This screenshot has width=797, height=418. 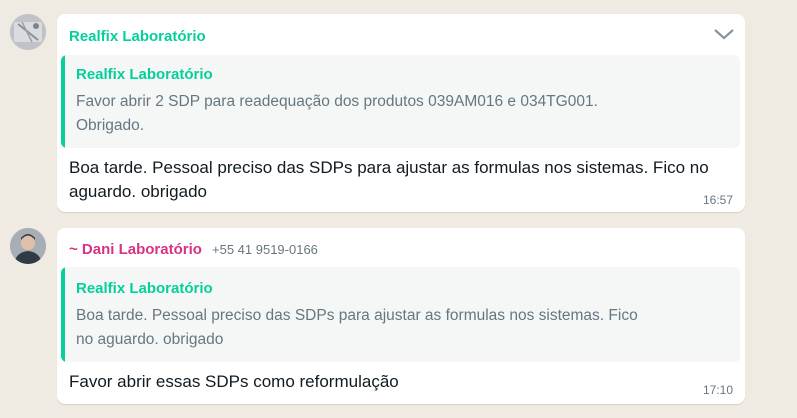 What do you see at coordinates (724, 34) in the screenshot?
I see `chevron-down-icon` at bounding box center [724, 34].